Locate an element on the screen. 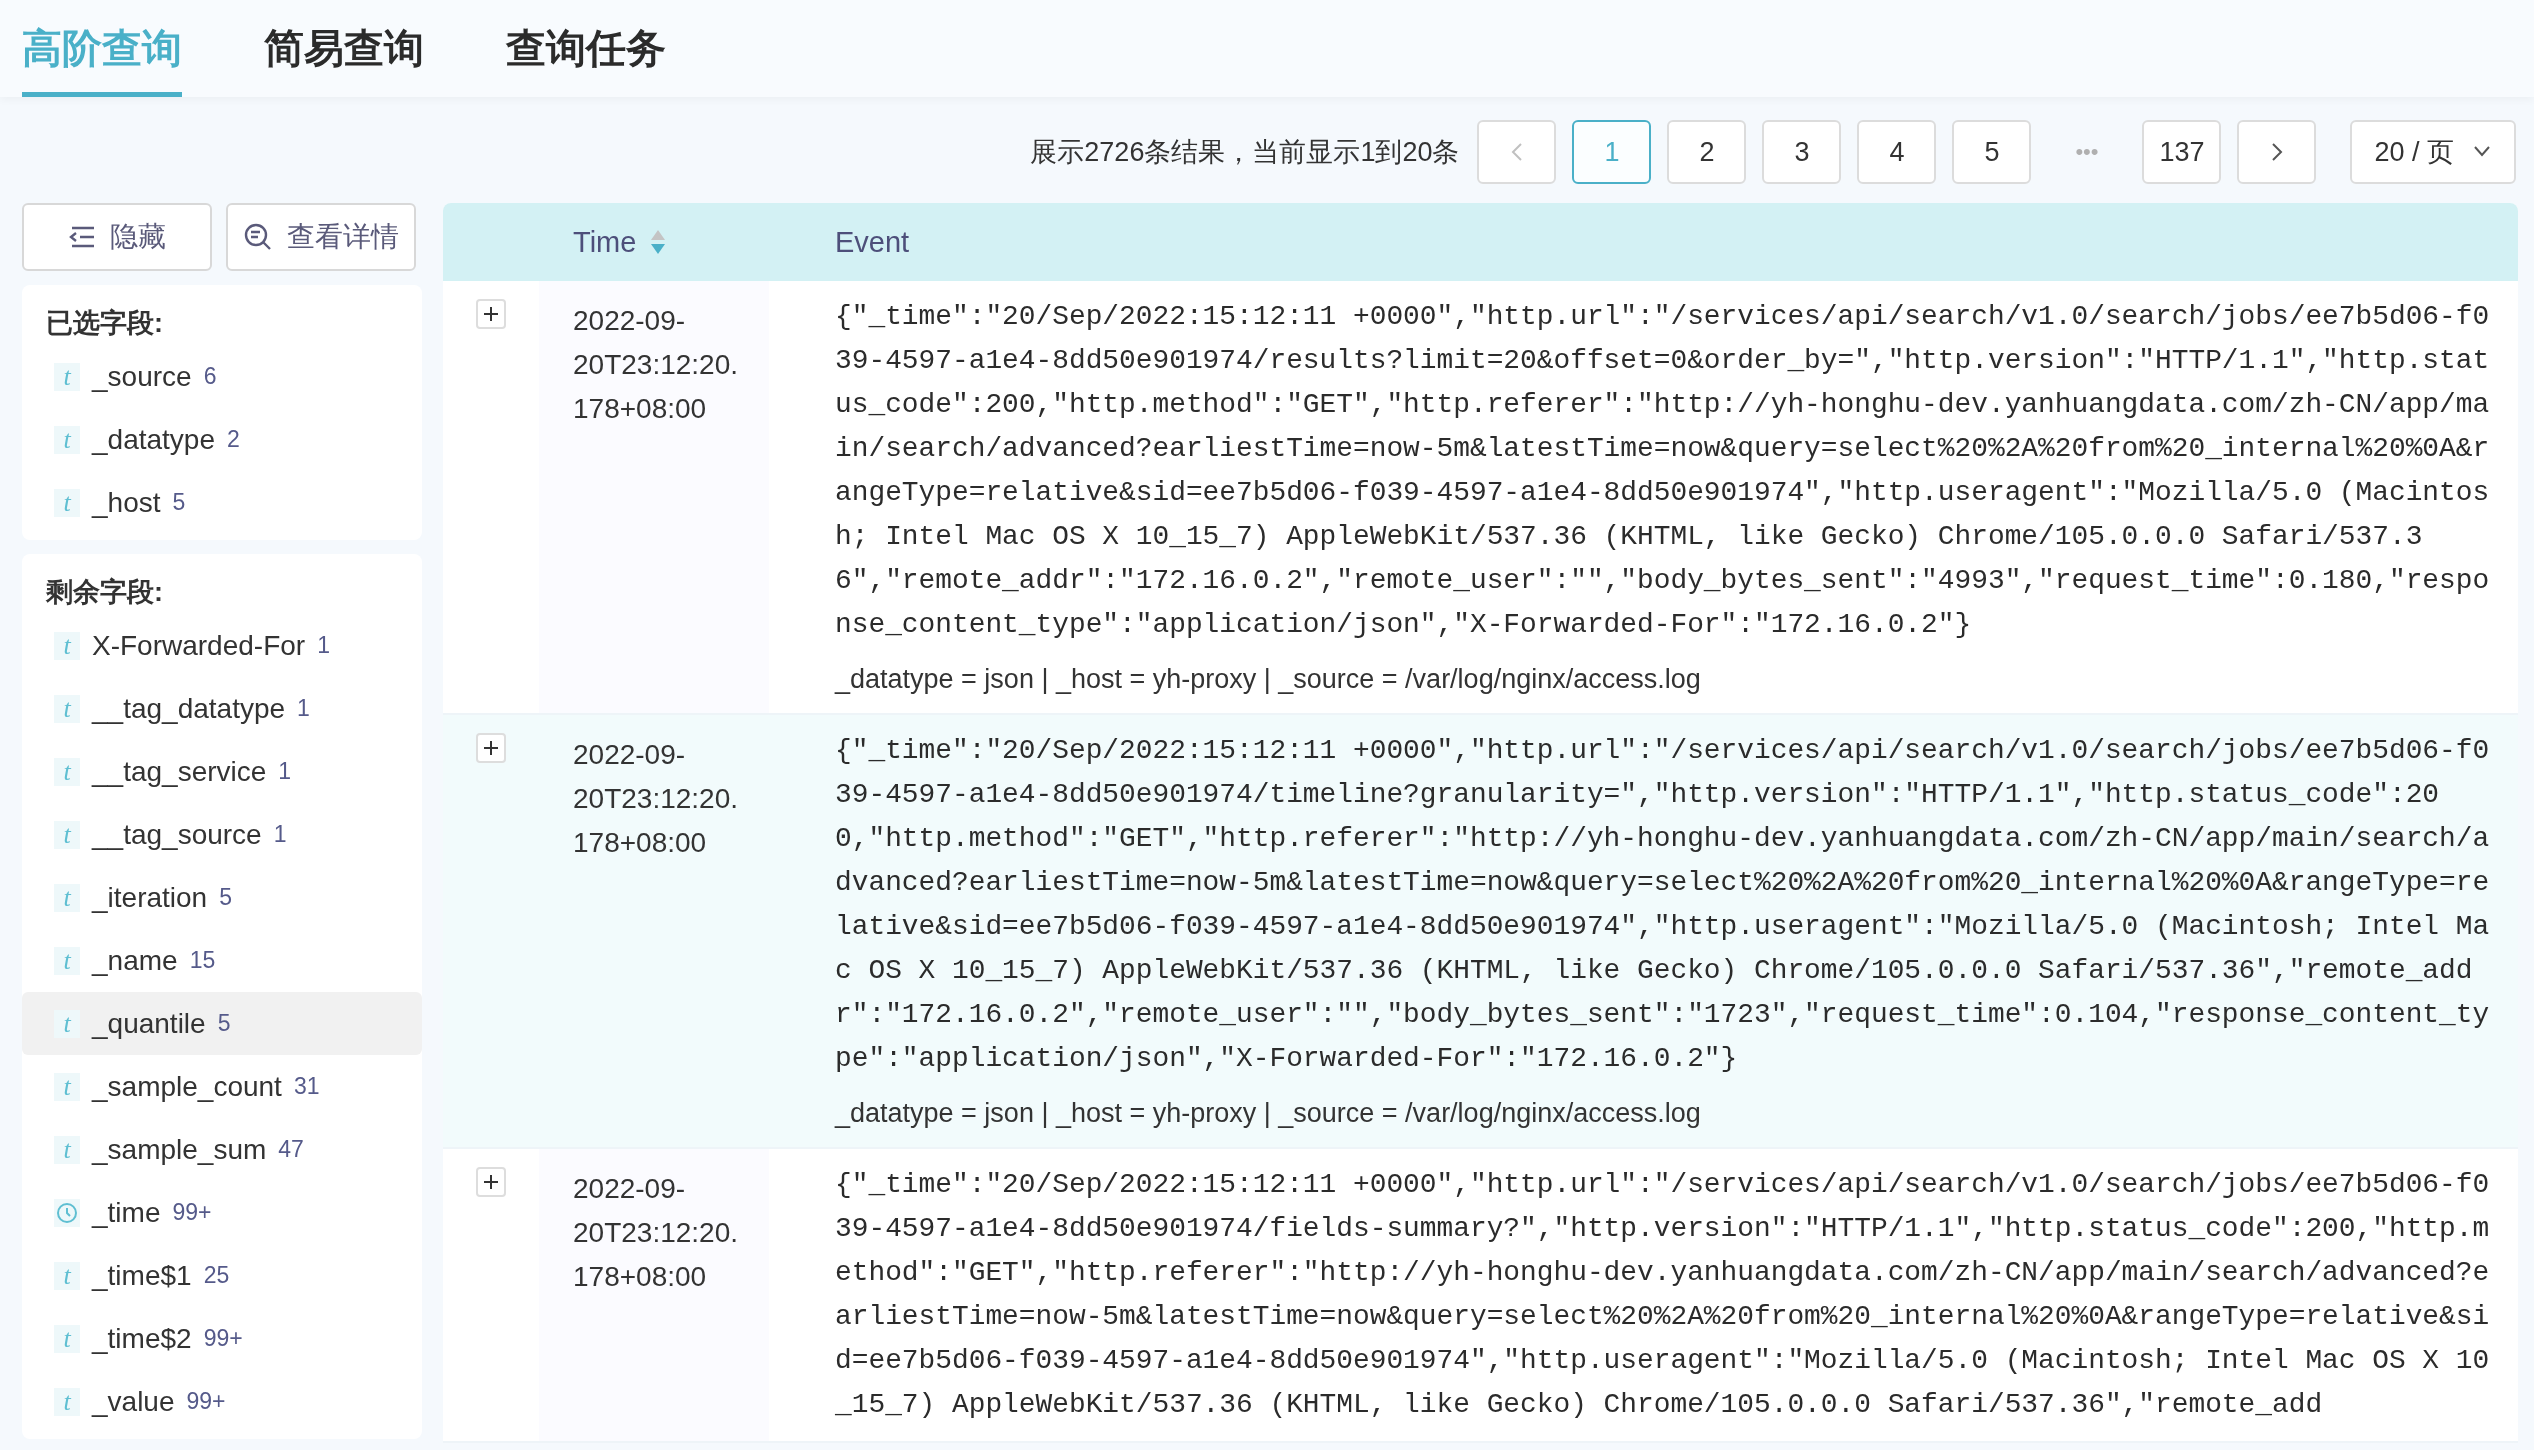 The width and height of the screenshot is (2534, 1450). field-count: 2 is located at coordinates (233, 439).